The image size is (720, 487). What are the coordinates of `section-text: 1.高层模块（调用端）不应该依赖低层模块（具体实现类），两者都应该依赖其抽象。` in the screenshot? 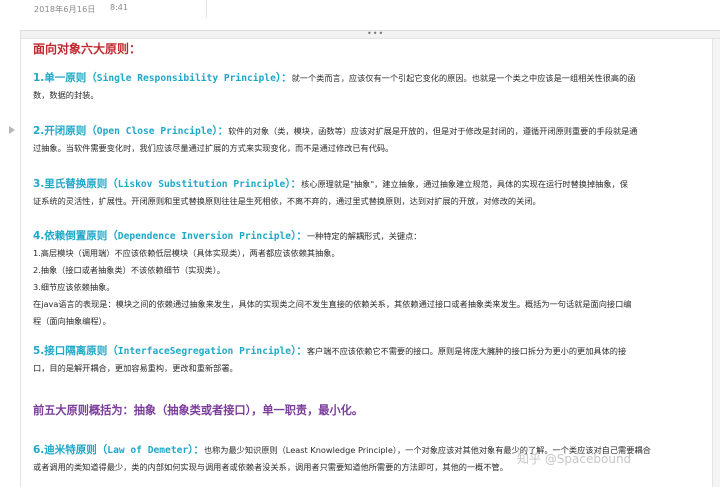 It's located at (186, 253).